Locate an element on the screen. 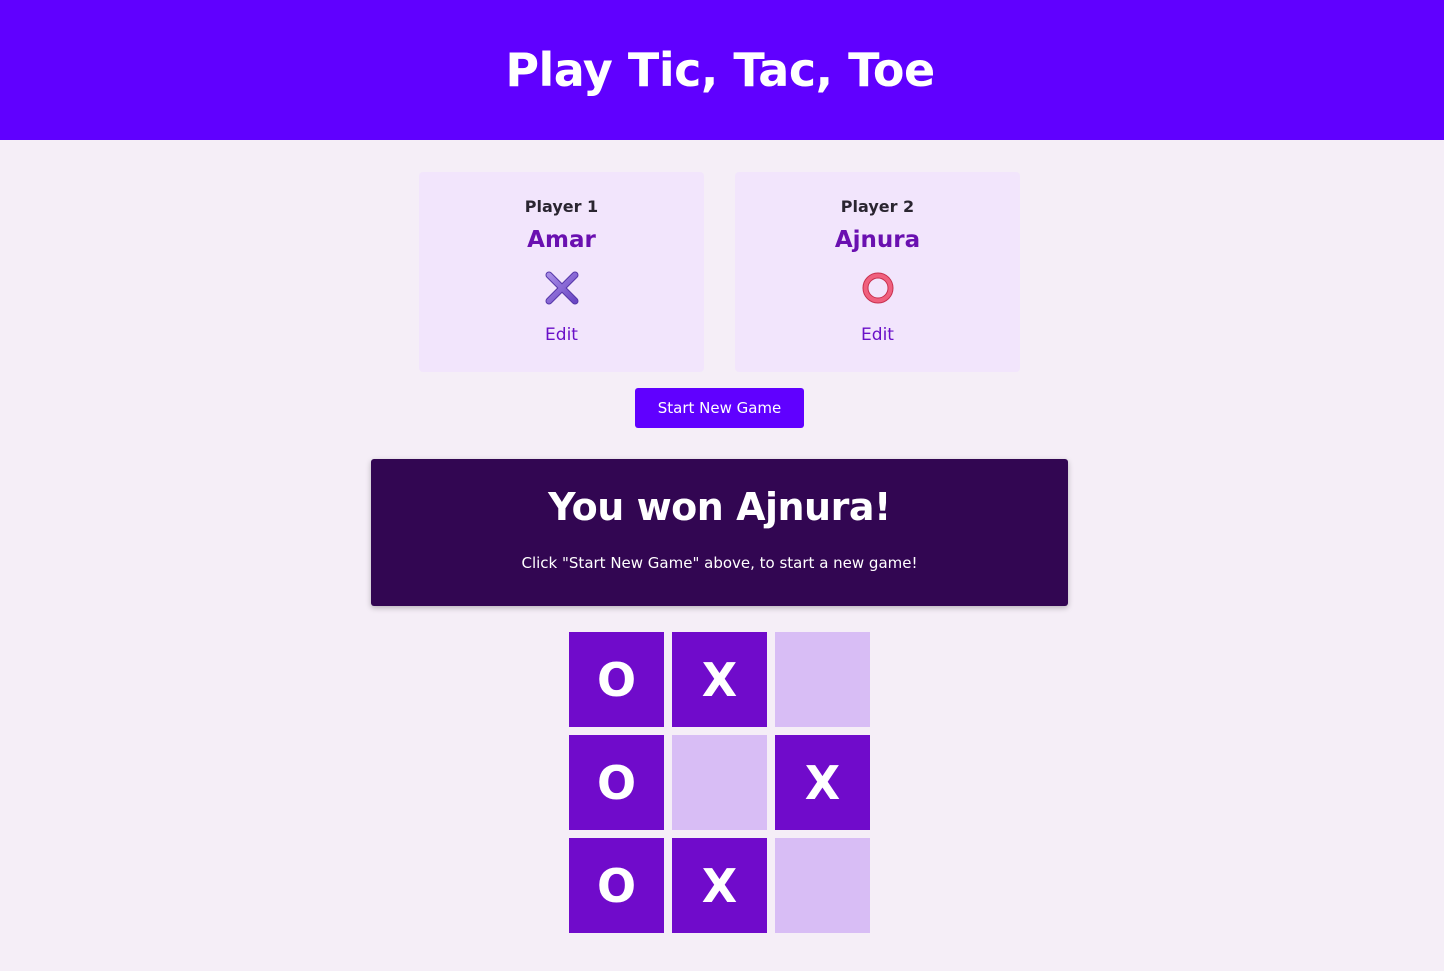  hollow-circle-icon is located at coordinates (877, 288).